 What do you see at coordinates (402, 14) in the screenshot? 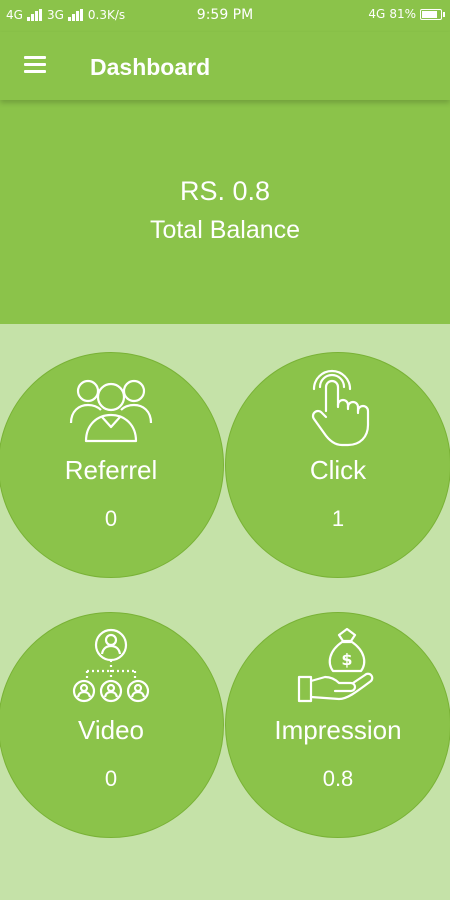
I see `battery-percent: 81%` at bounding box center [402, 14].